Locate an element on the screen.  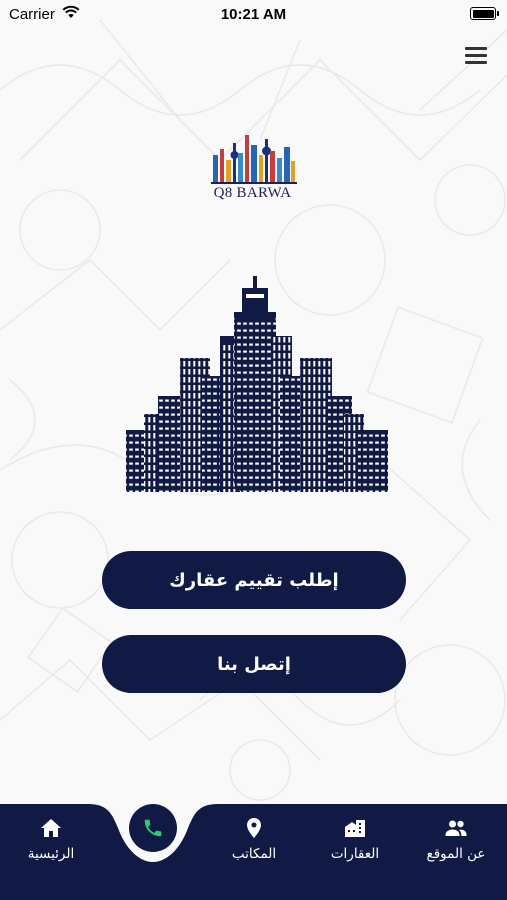
location-pin-icon is located at coordinates (254, 828).